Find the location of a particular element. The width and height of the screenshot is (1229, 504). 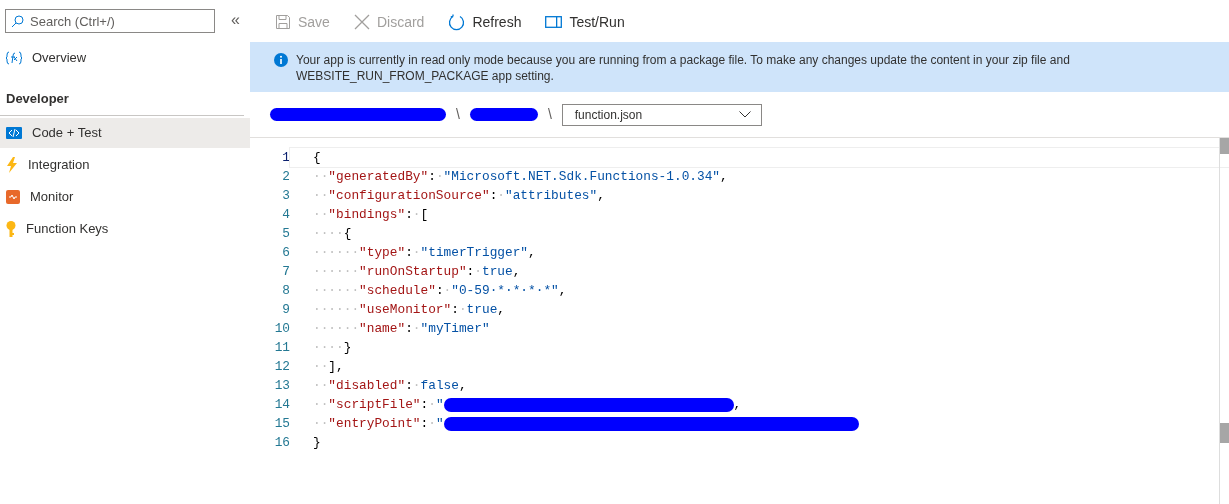

code-line: ··"generatedBy":·"Microsoft.NET.Sdk.Functions-1.0.34", is located at coordinates (520, 177).